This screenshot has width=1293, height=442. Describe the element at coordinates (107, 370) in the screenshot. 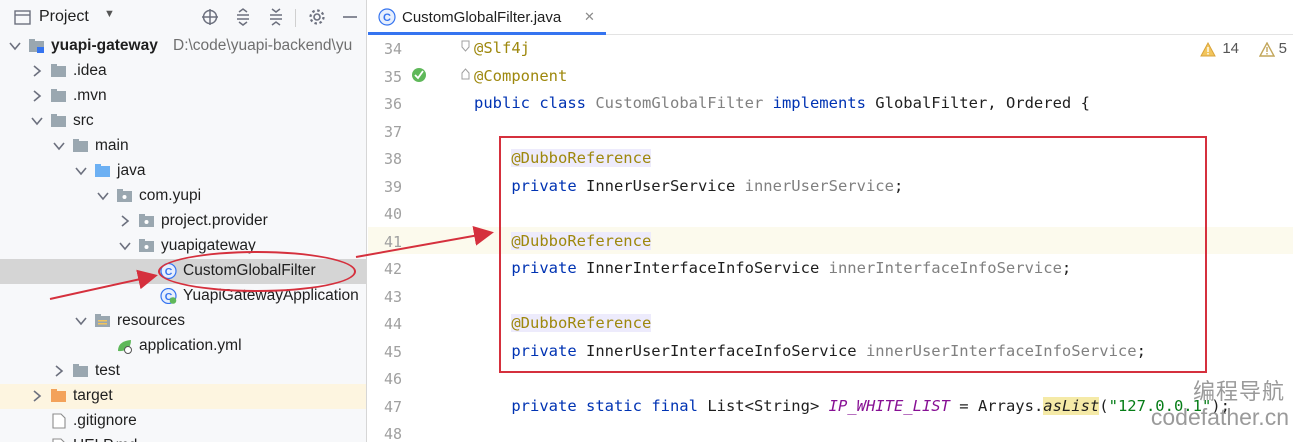

I see `tree-item-label: test` at that location.